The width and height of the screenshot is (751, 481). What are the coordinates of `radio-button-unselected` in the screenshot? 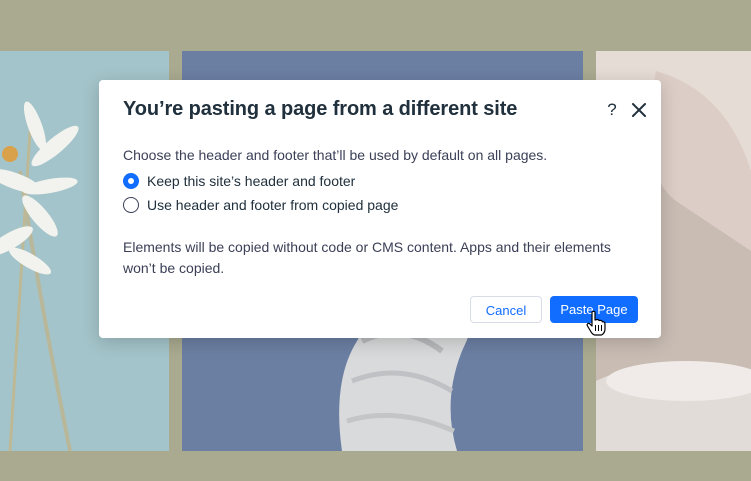 It's located at (131, 205).